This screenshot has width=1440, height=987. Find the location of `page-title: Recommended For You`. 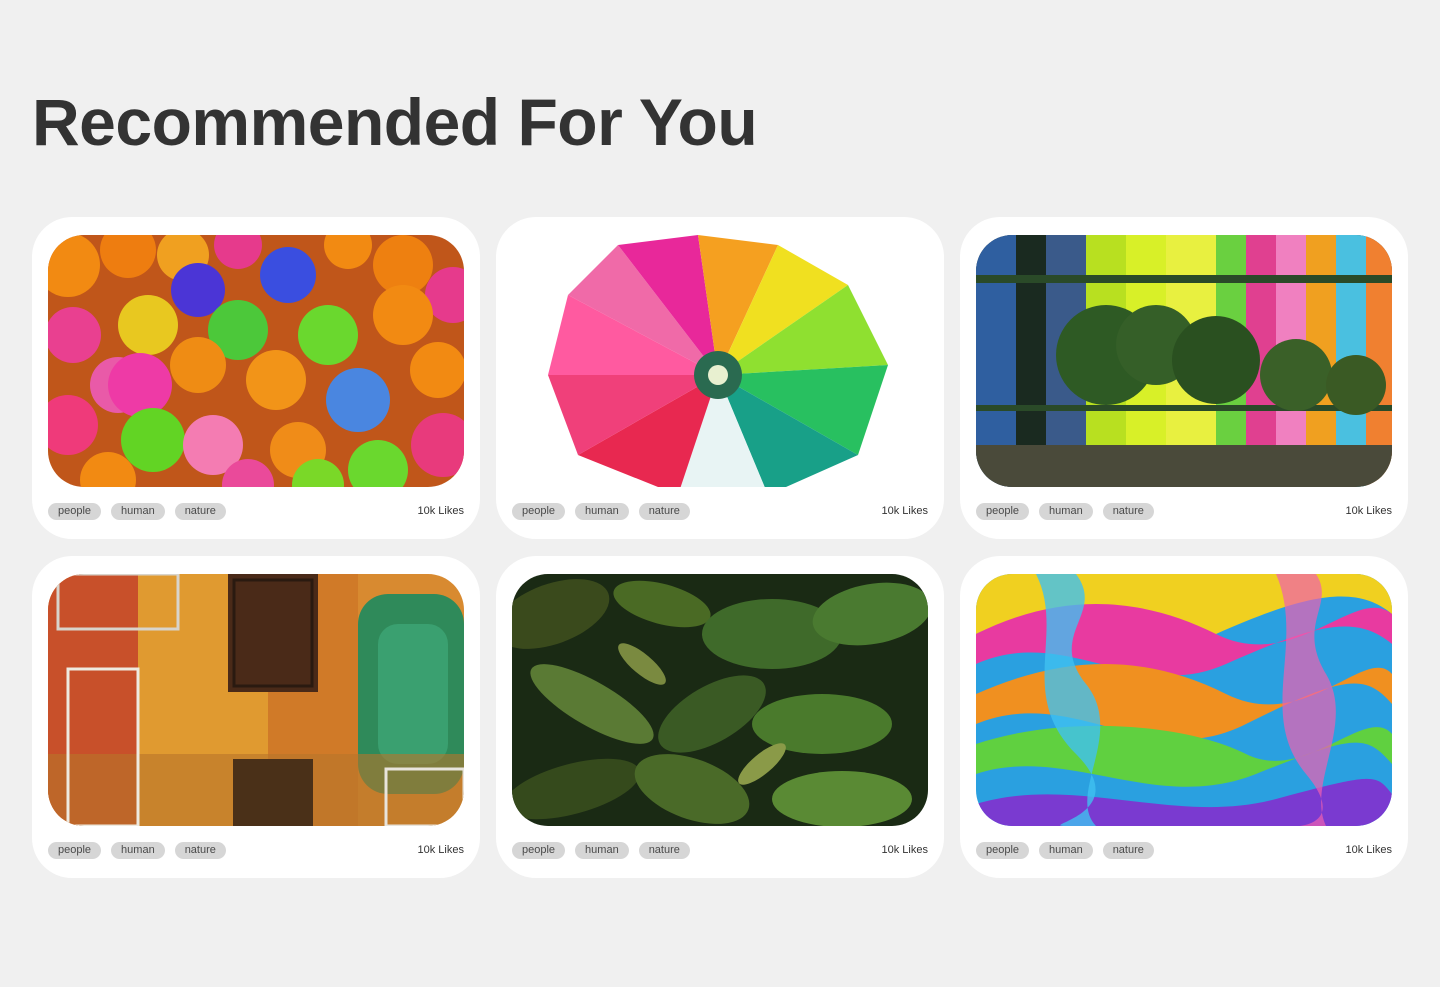

page-title: Recommended For You is located at coordinates (395, 122).